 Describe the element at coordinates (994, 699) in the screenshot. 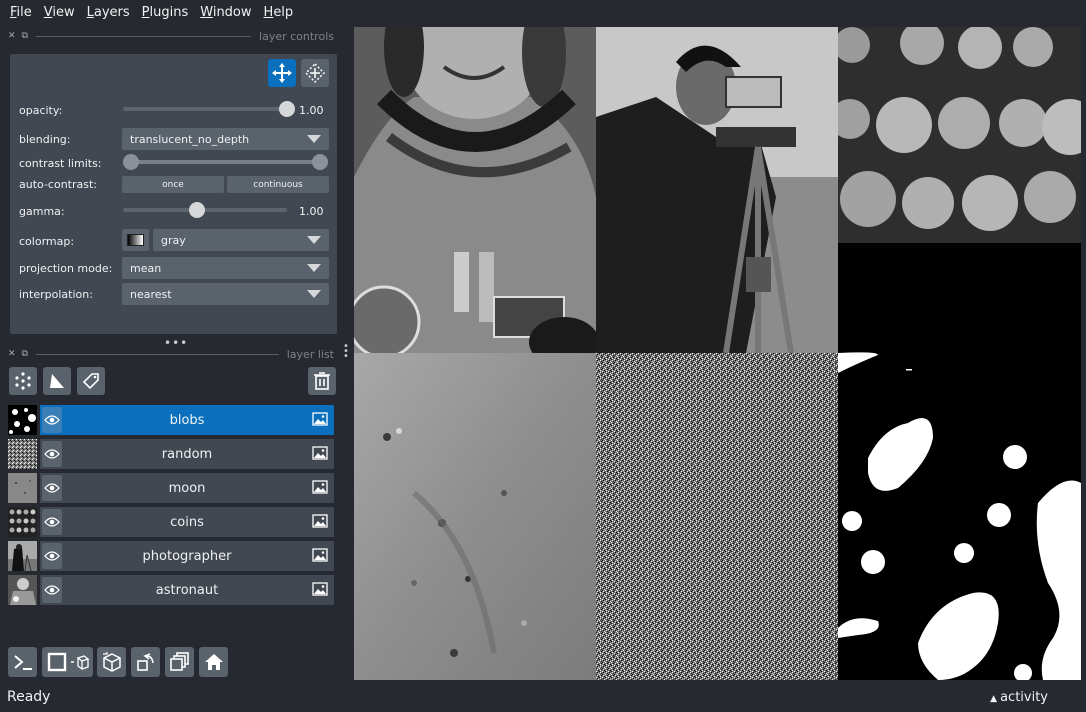

I see `caret-up-icon: ▲` at that location.